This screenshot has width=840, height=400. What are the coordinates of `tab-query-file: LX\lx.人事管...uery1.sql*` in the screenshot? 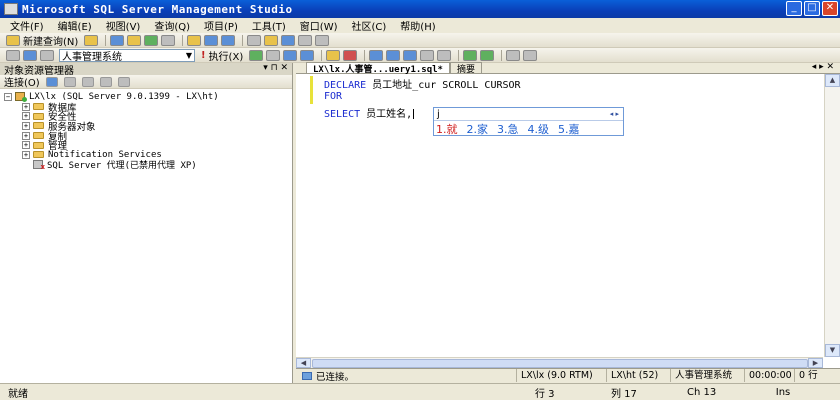 It's located at (378, 68).